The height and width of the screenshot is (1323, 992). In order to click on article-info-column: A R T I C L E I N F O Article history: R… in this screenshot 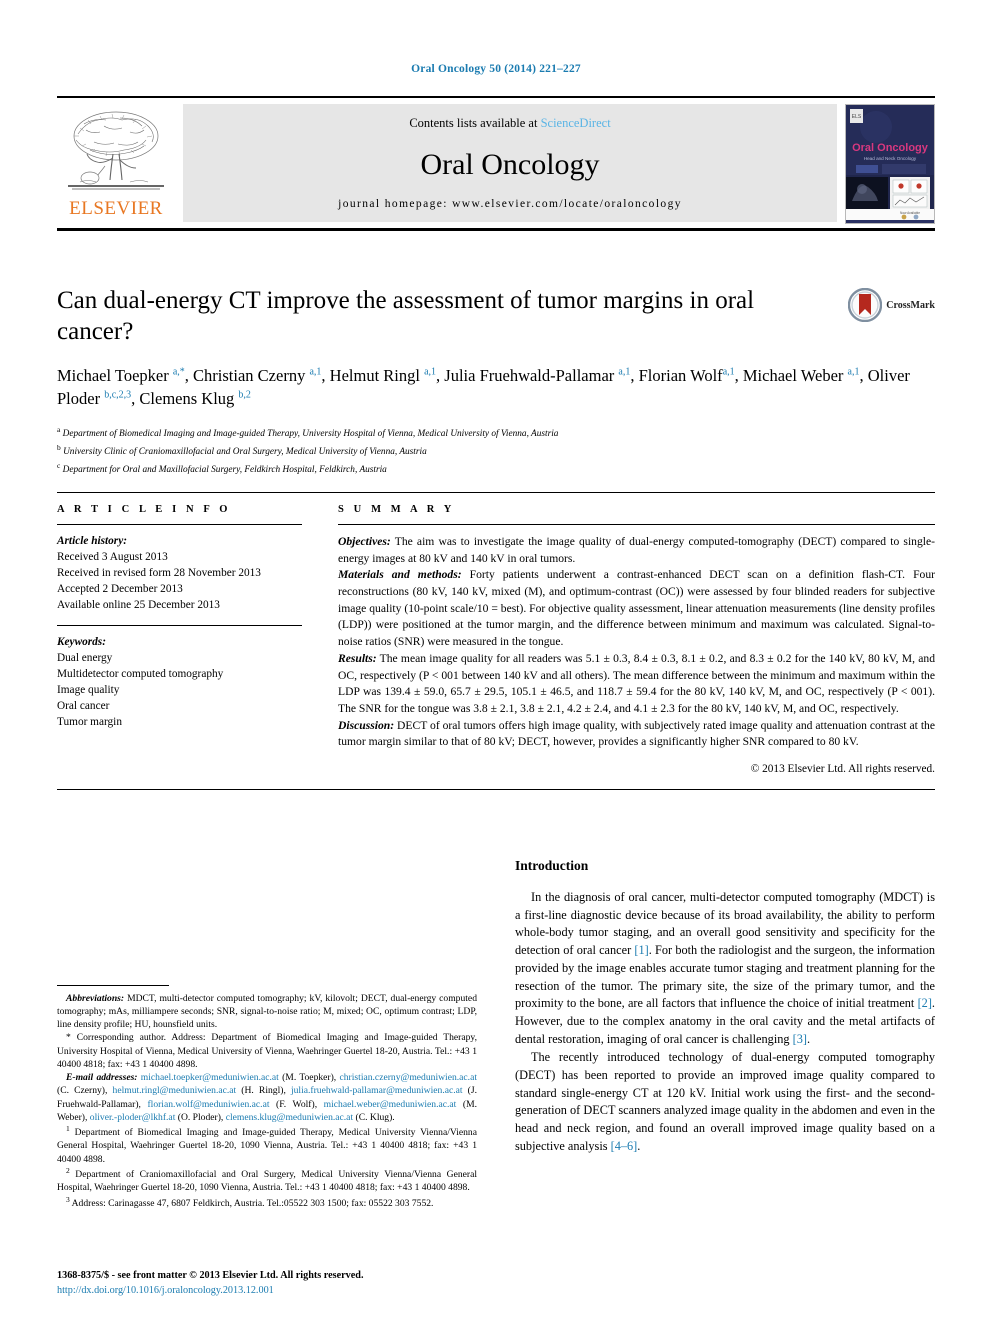, I will do `click(179, 634)`.